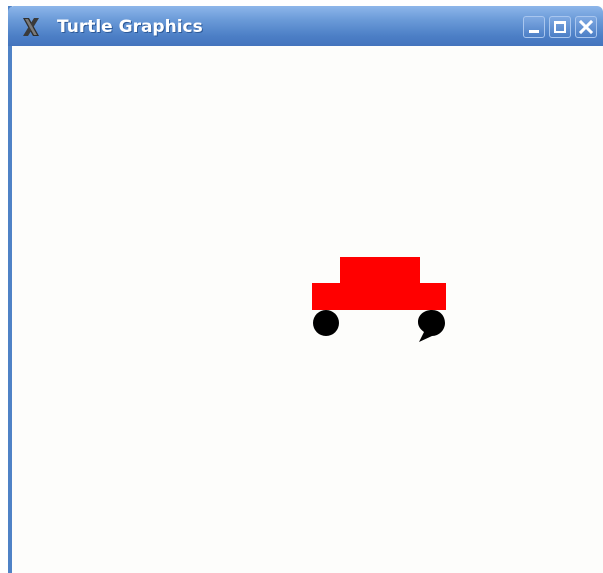  What do you see at coordinates (534, 27) in the screenshot?
I see `minimize-button` at bounding box center [534, 27].